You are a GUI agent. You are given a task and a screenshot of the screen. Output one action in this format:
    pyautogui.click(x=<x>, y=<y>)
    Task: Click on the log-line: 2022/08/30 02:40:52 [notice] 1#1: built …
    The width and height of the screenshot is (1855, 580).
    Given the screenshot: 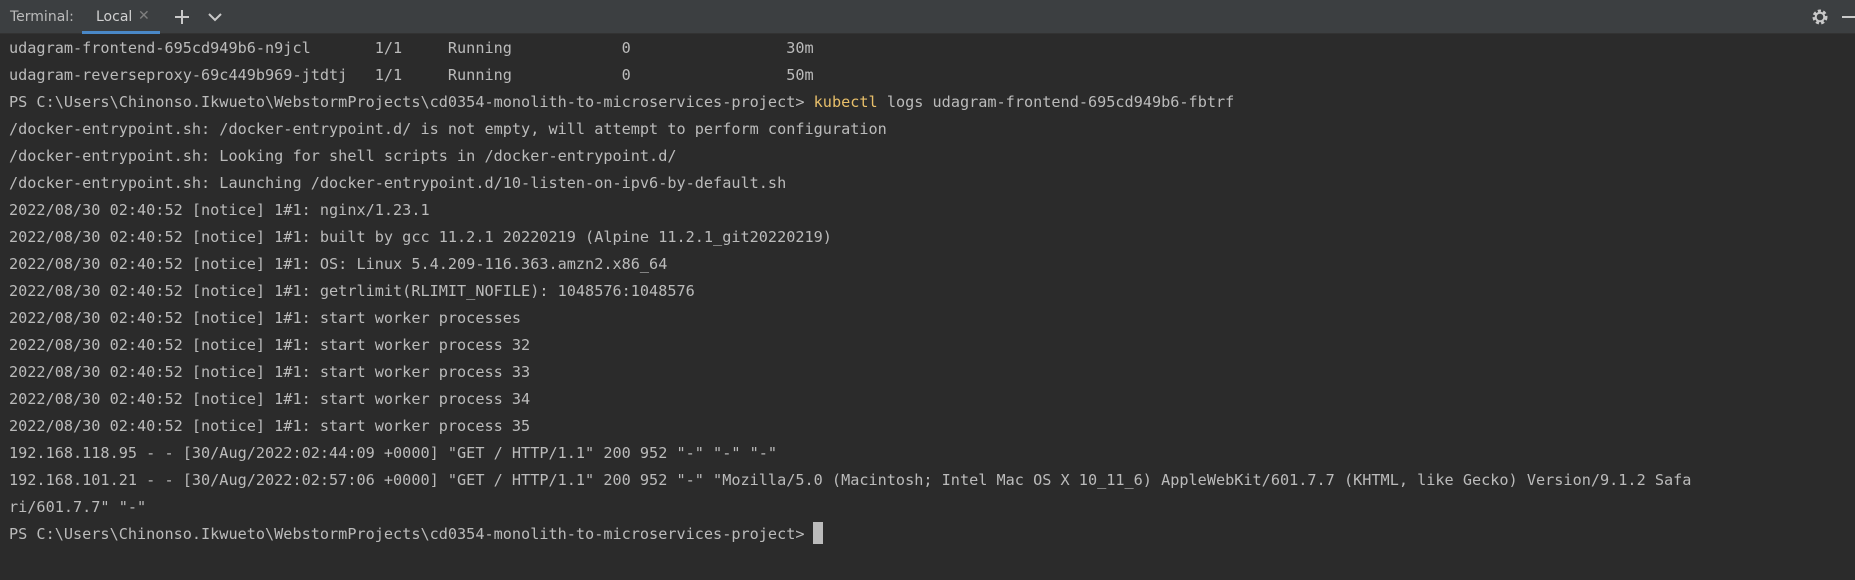 What is the action you would take?
    pyautogui.click(x=420, y=237)
    